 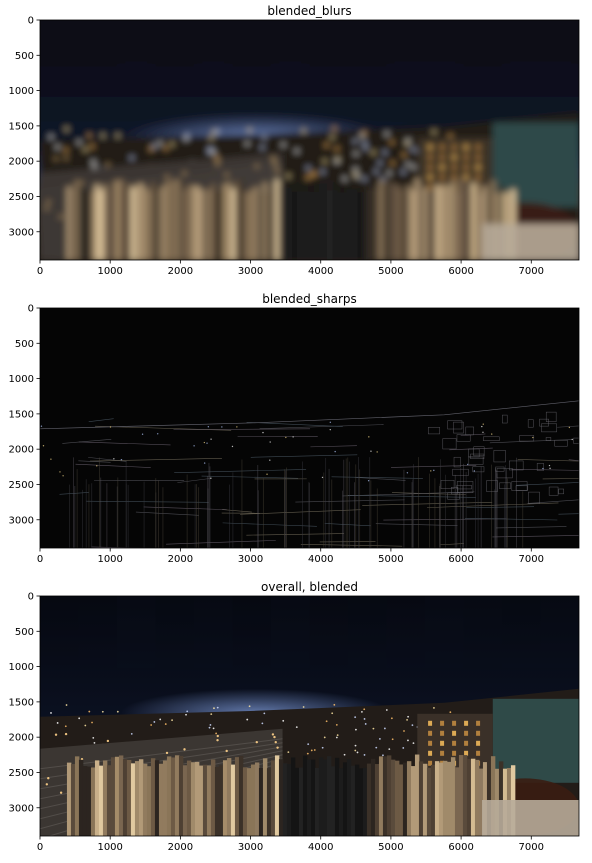 What do you see at coordinates (309, 11) in the screenshot?
I see `subplot-title: blended_blurs` at bounding box center [309, 11].